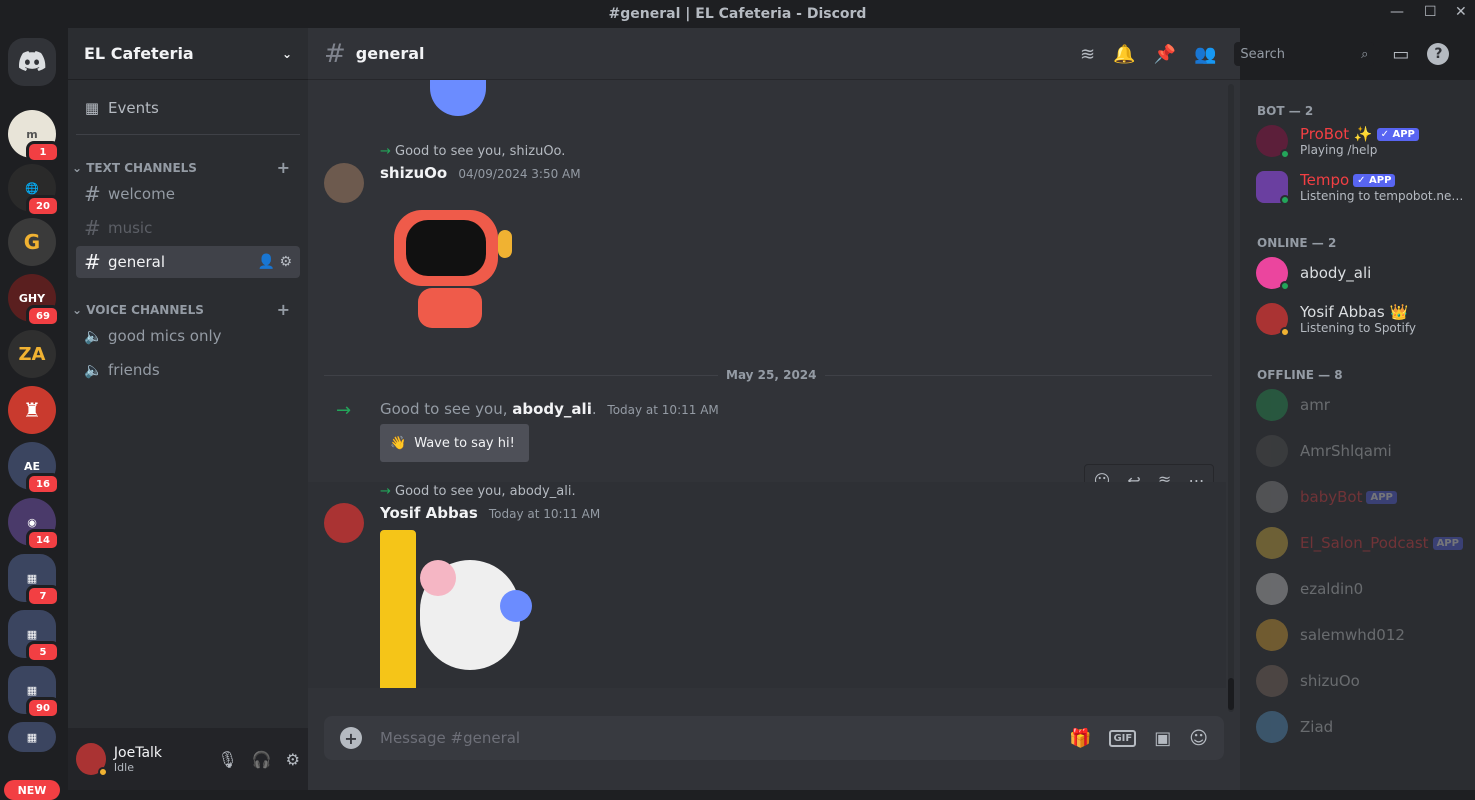 The width and height of the screenshot is (1475, 800). I want to click on channel-welcome: # welcome, so click(188, 194).